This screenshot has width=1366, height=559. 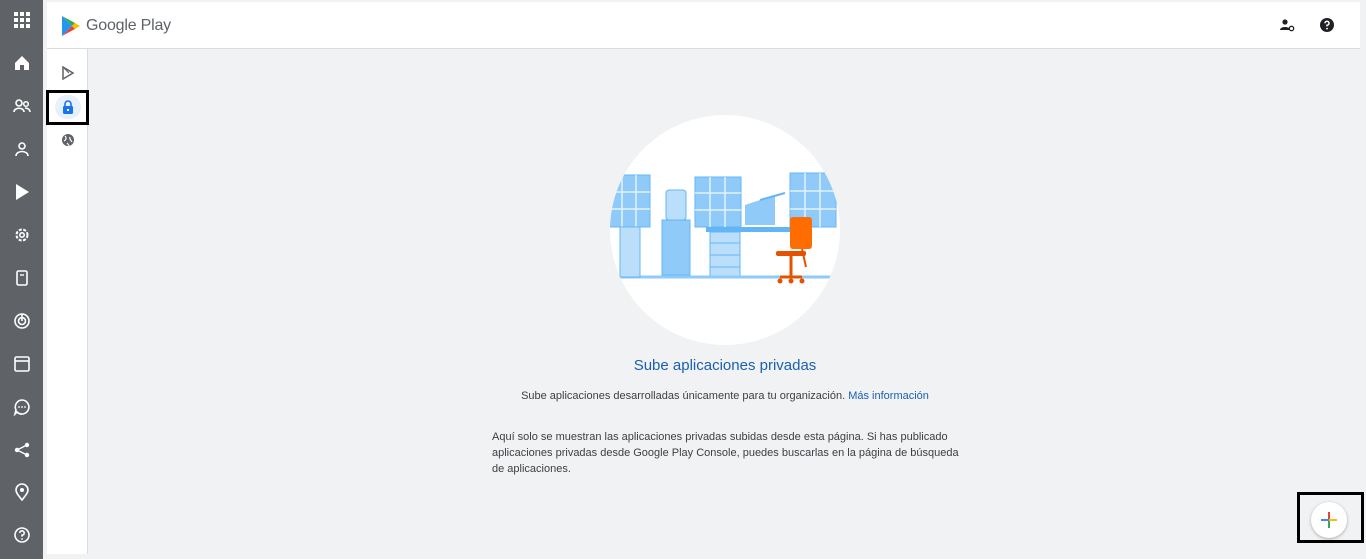 What do you see at coordinates (1287, 25) in the screenshot?
I see `admin-settings-icon` at bounding box center [1287, 25].